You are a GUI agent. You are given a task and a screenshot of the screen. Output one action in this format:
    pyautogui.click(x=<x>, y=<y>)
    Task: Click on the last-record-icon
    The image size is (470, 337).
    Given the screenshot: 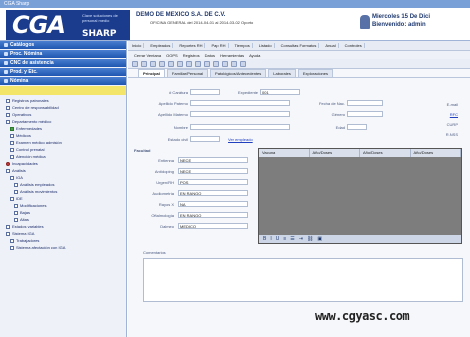 What is the action you would take?
    pyautogui.click(x=162, y=63)
    